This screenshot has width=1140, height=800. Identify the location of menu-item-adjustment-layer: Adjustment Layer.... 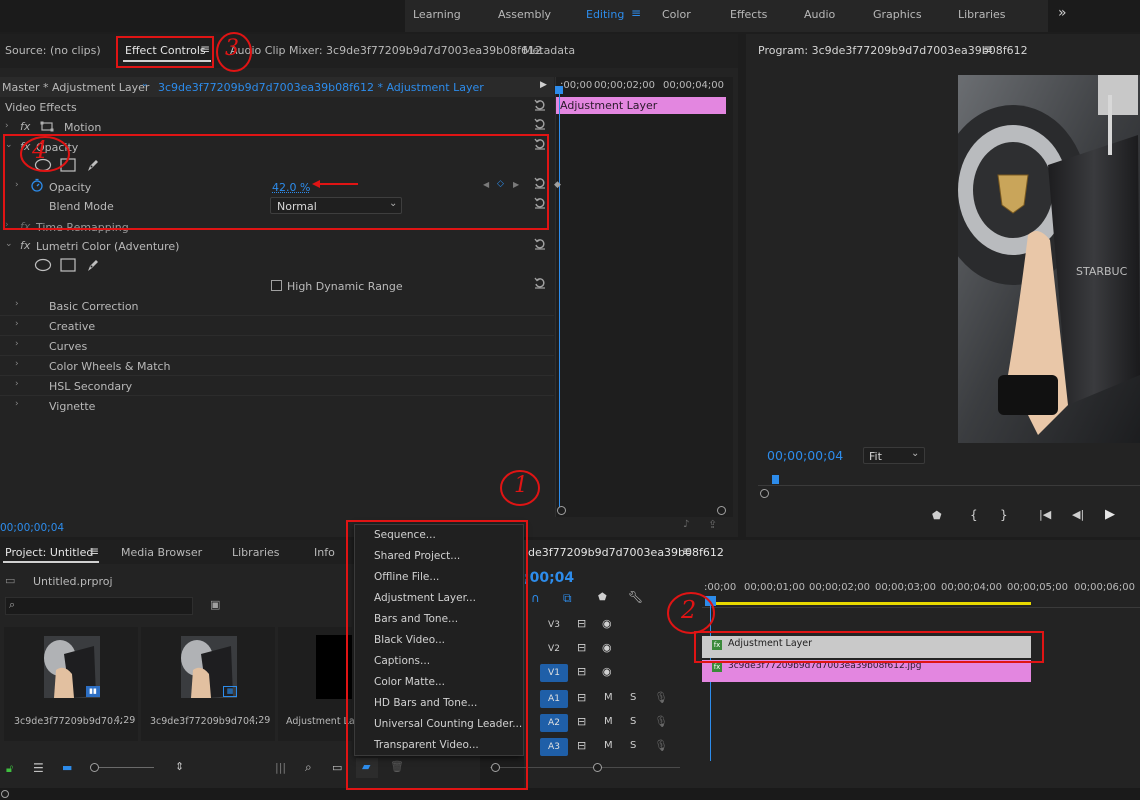
(425, 598).